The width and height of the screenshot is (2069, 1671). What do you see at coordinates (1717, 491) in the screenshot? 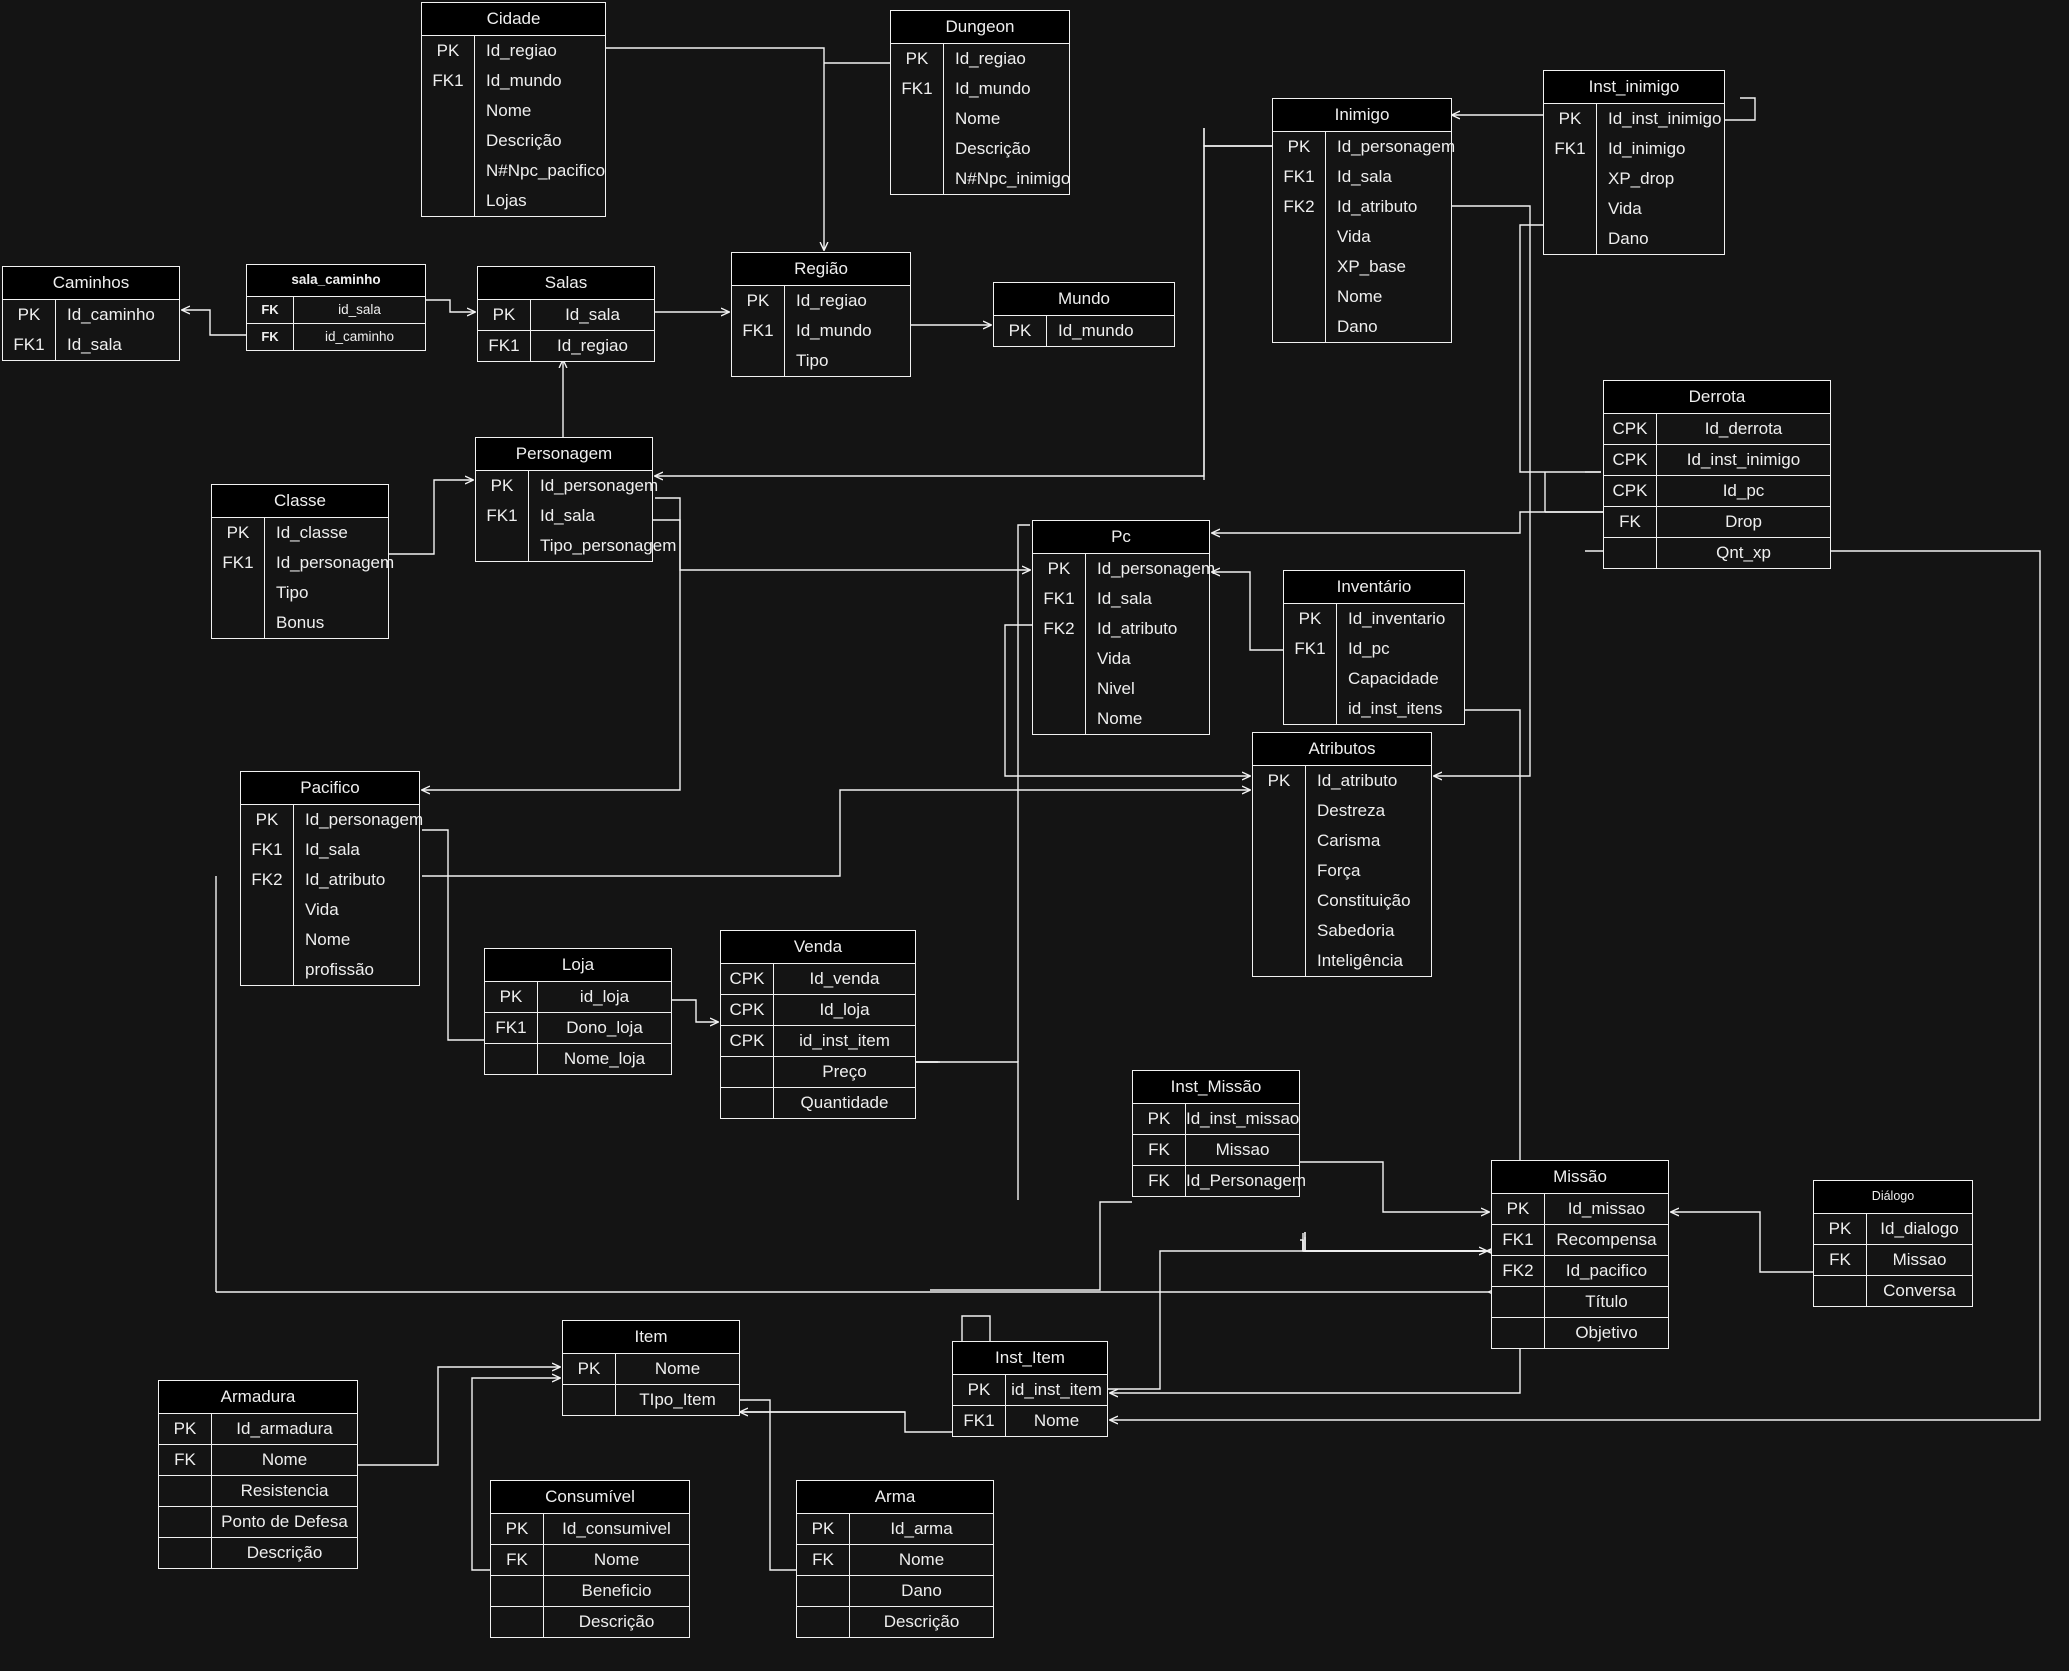
I see `attribute-row: CPK Id_pc` at bounding box center [1717, 491].